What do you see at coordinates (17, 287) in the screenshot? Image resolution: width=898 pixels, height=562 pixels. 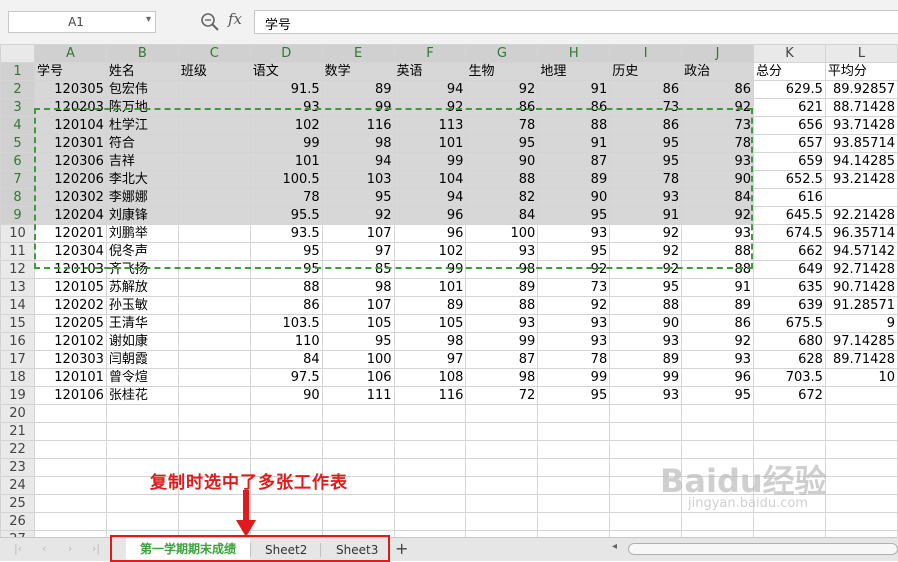 I see `row-header: 13` at bounding box center [17, 287].